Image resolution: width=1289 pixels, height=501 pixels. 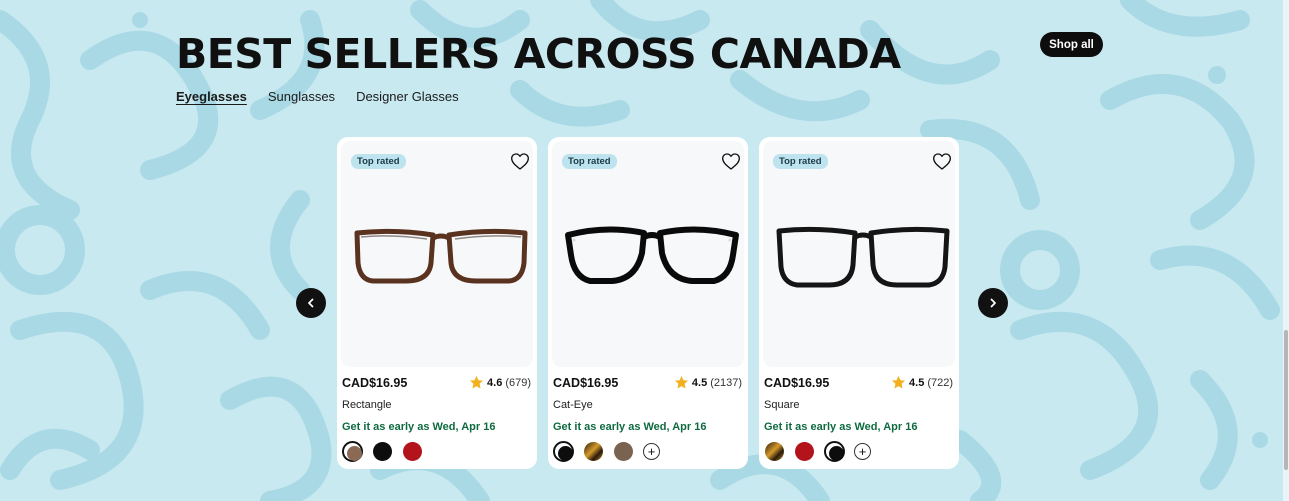 I want to click on frame-shape: Rectangle, so click(x=367, y=405).